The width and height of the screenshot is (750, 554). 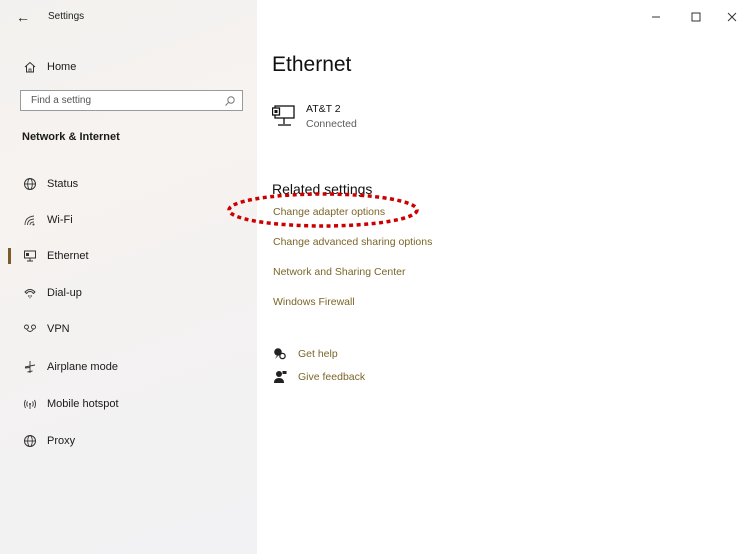 I want to click on sidebar-item-label: Airplane mode, so click(x=82, y=367).